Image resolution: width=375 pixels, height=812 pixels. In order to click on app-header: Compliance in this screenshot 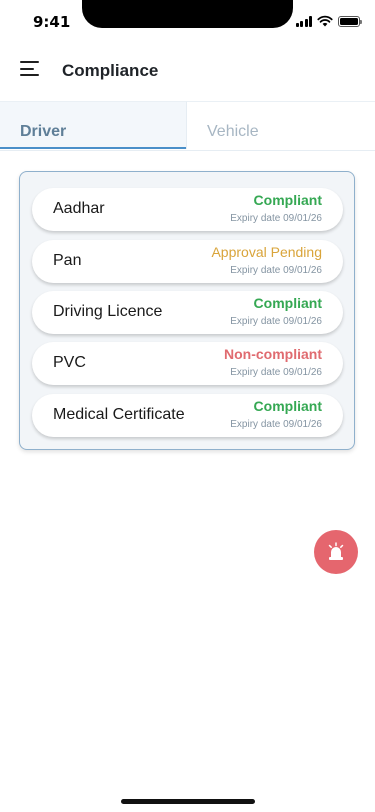, I will do `click(187, 70)`.